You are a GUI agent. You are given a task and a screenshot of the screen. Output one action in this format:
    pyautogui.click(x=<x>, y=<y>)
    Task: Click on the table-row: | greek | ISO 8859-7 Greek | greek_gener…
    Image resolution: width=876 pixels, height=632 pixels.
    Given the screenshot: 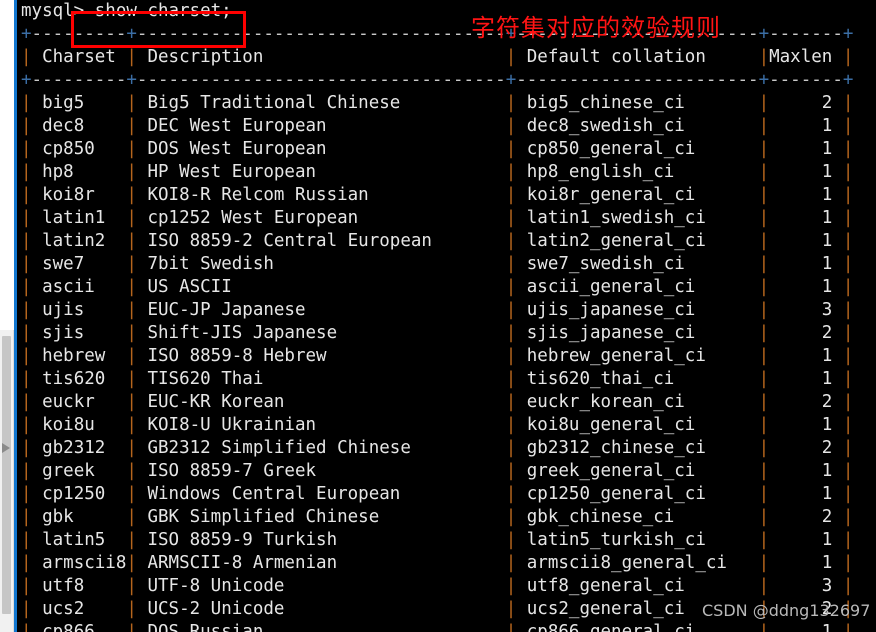 What is the action you would take?
    pyautogui.click(x=437, y=471)
    